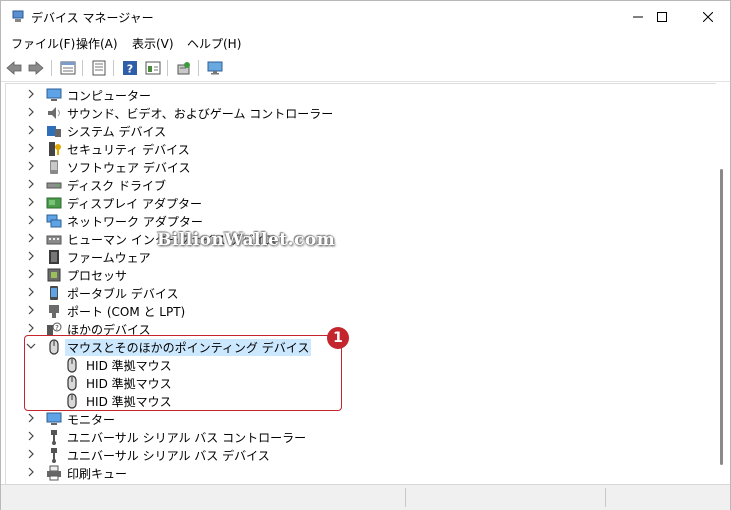  Describe the element at coordinates (129, 168) in the screenshot. I see `tree-item-label: ソフトウェア デバイス` at that location.